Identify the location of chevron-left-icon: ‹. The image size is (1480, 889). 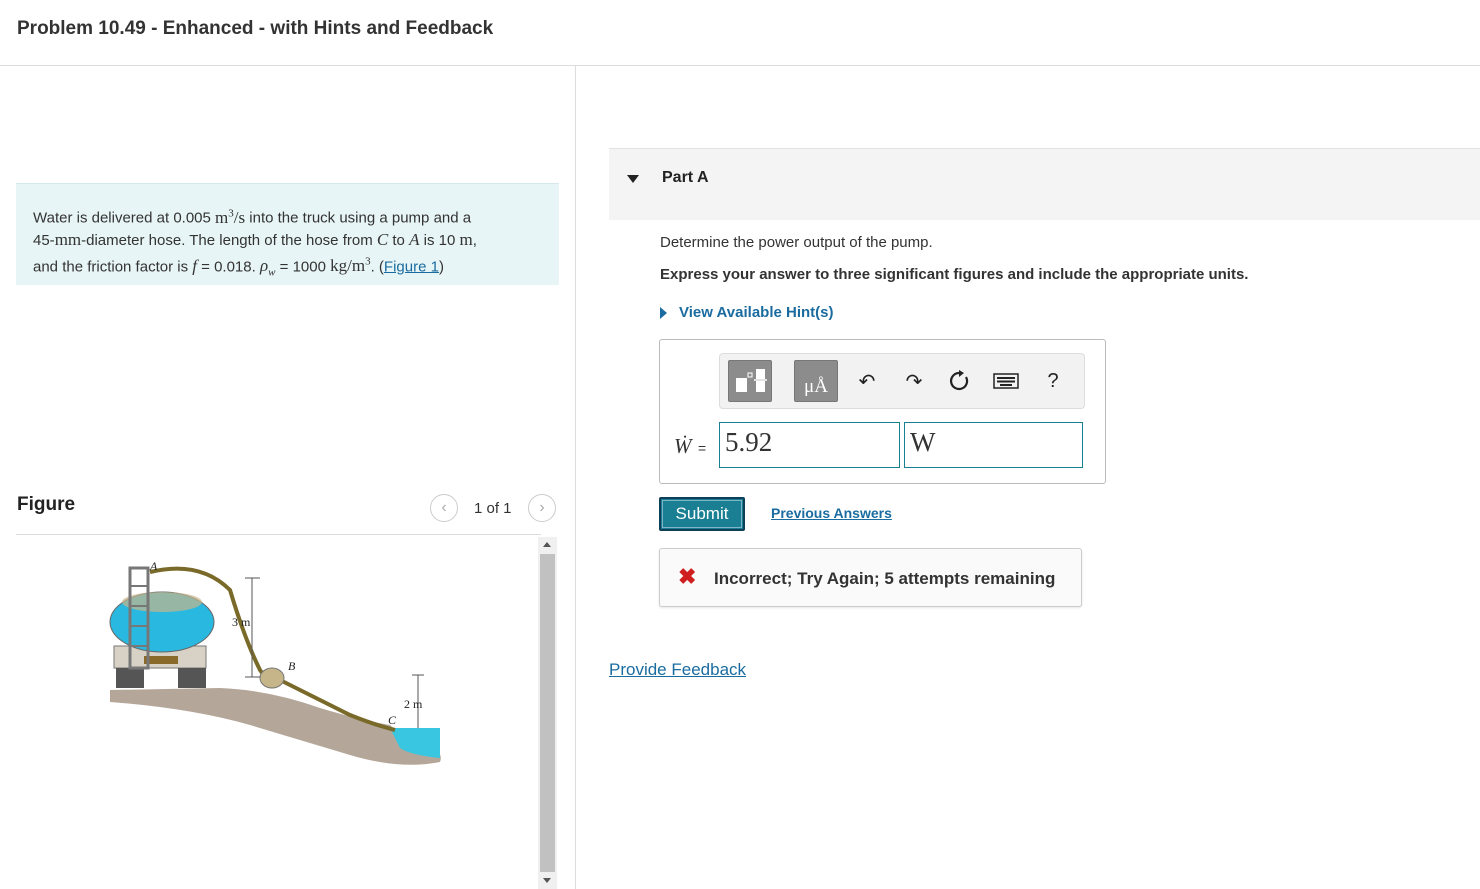
(444, 507).